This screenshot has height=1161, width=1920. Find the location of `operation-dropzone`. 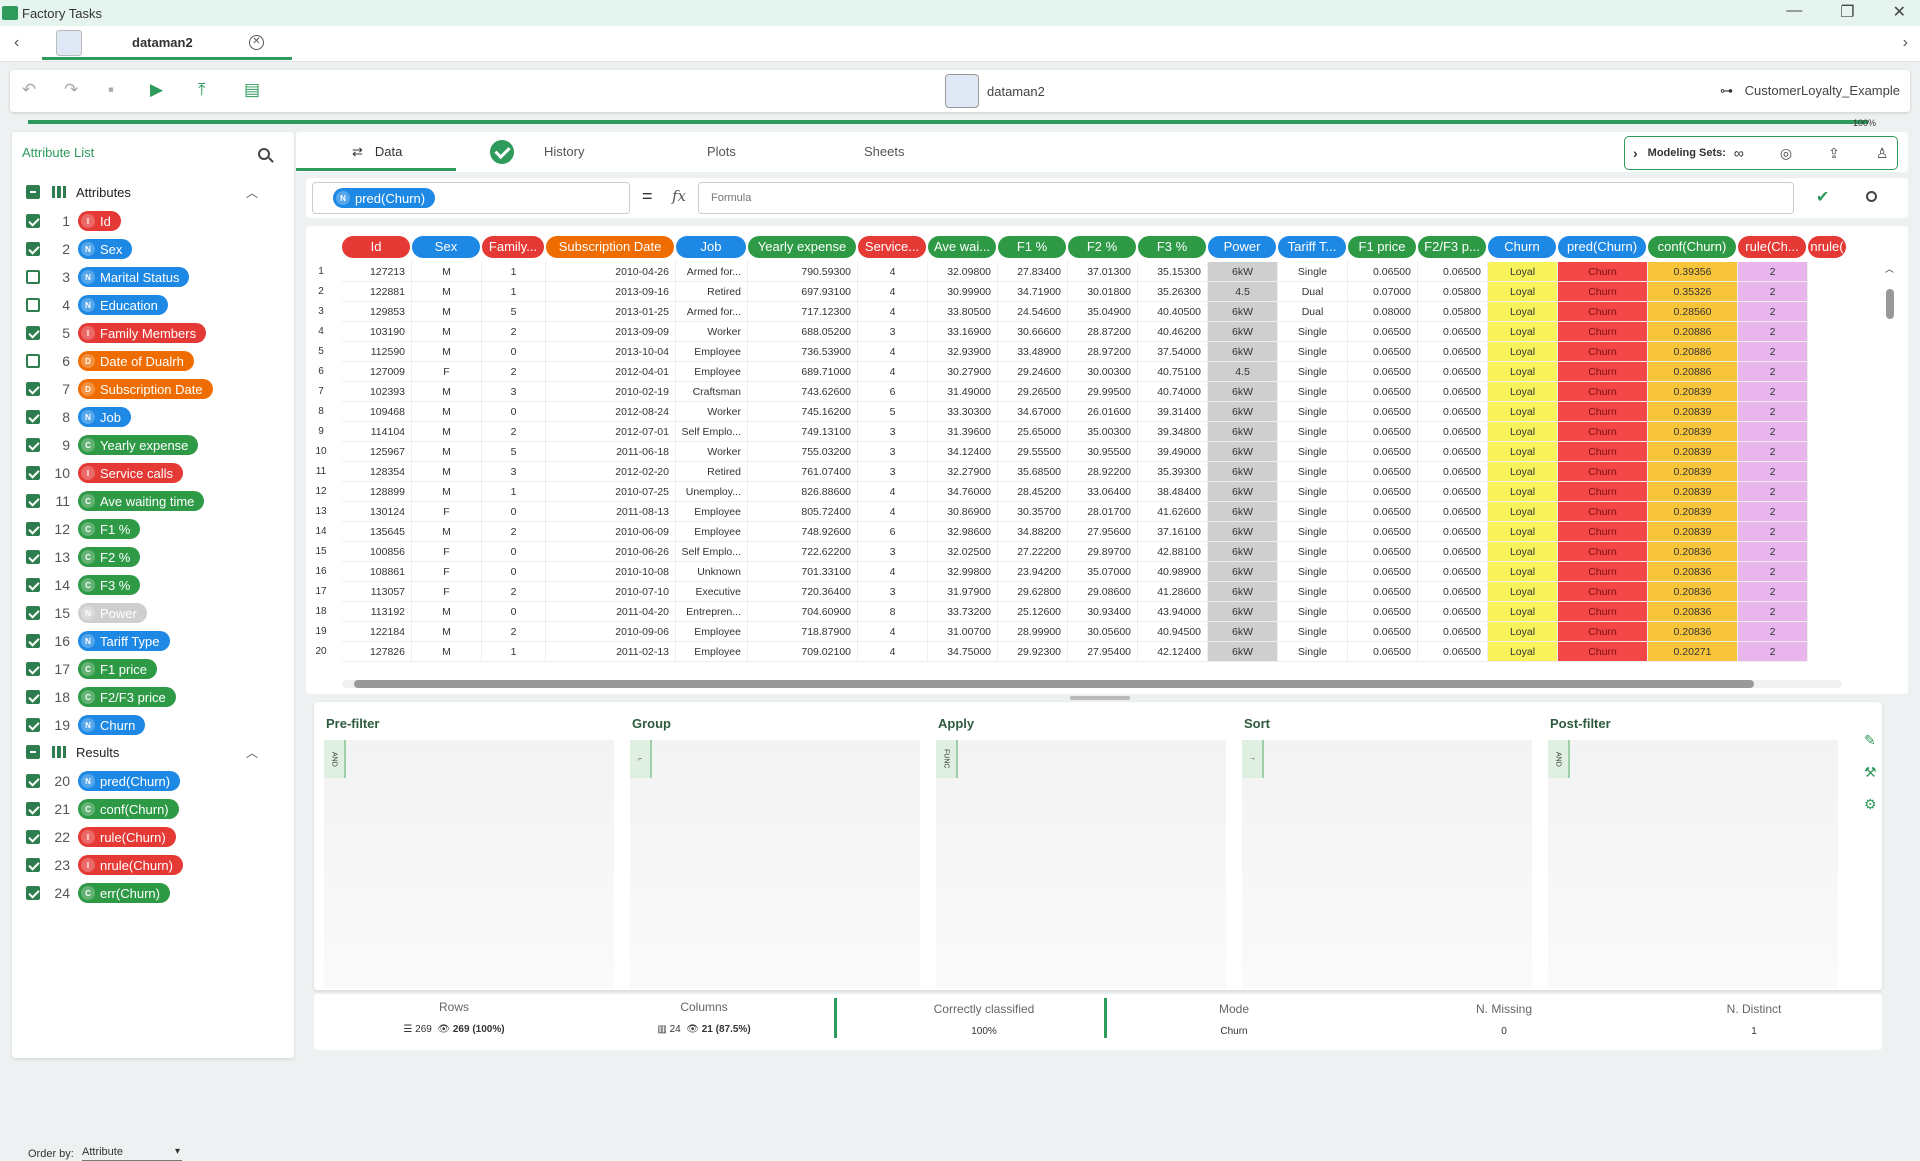

operation-dropzone is located at coordinates (1693, 864).